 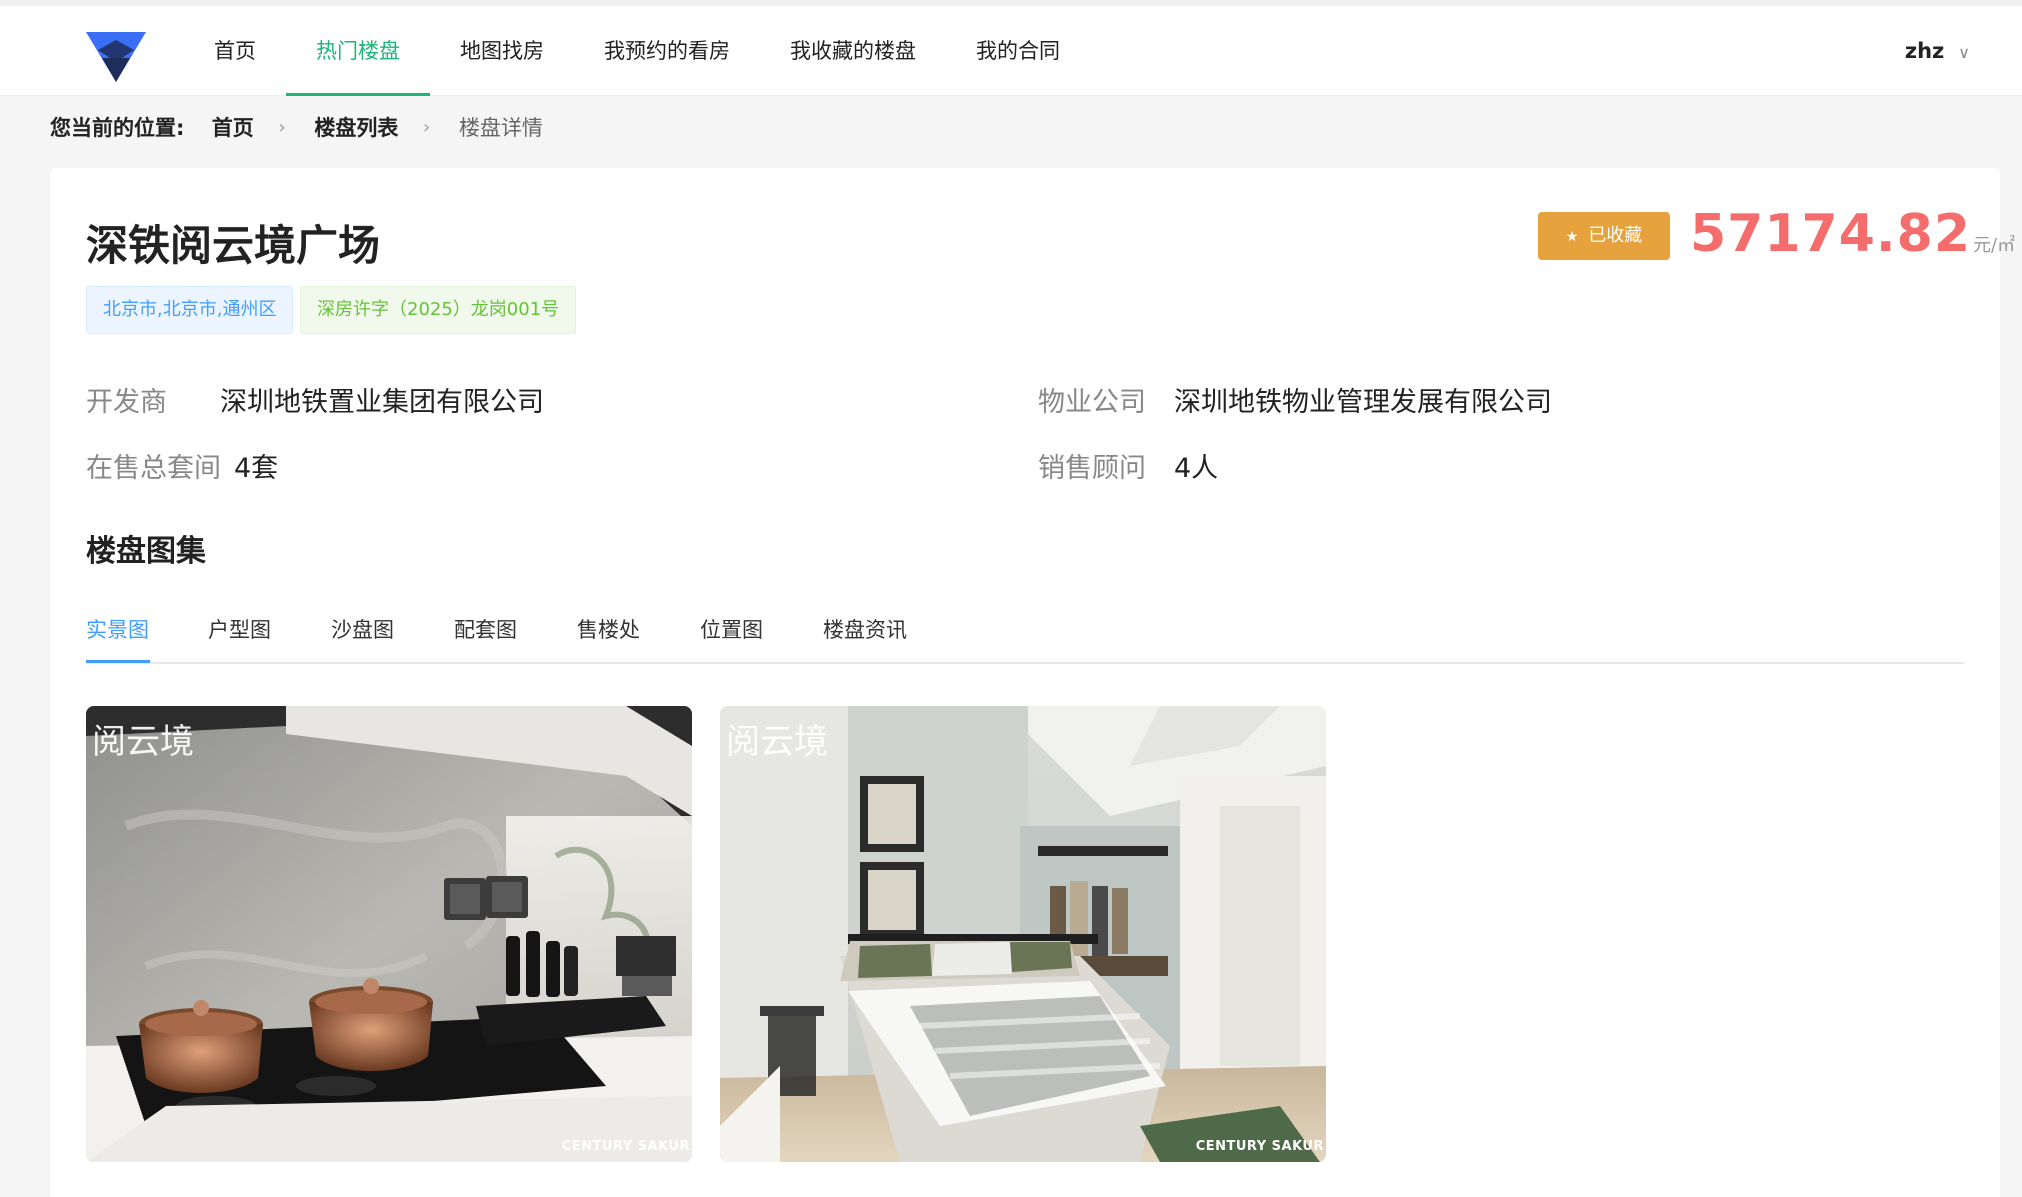 What do you see at coordinates (667, 51) in the screenshot?
I see `nav-my-viewings: 我预约的看房` at bounding box center [667, 51].